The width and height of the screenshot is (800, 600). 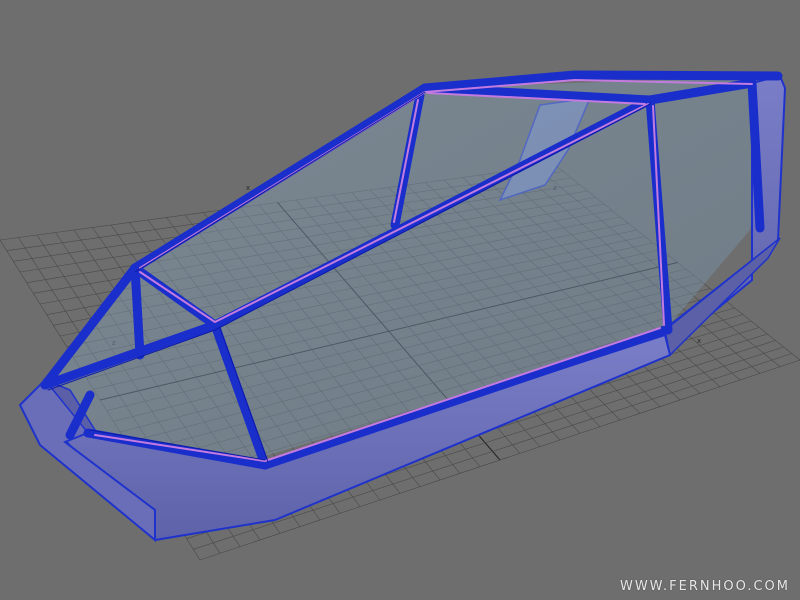 What do you see at coordinates (699, 341) in the screenshot?
I see `axis-label-x-right: x` at bounding box center [699, 341].